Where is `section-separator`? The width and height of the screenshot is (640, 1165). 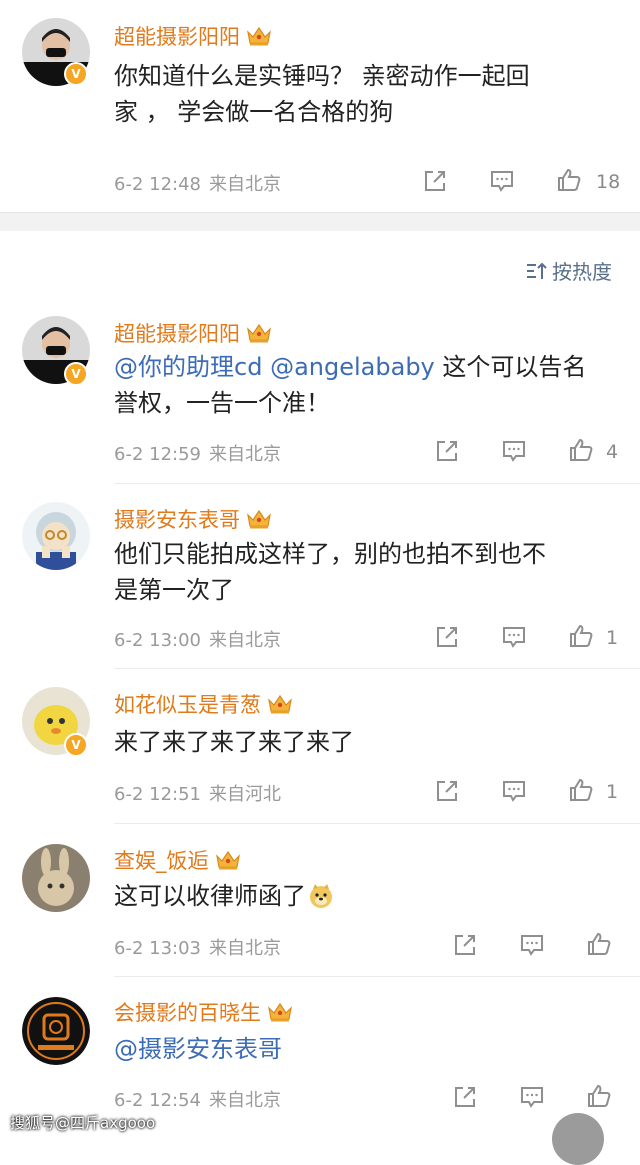
section-separator is located at coordinates (320, 221).